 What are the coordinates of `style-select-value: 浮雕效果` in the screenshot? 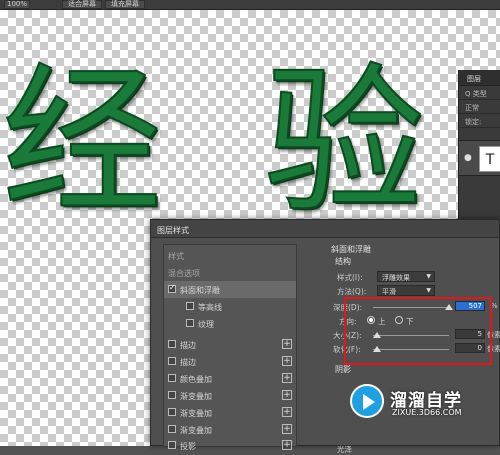 It's located at (396, 278).